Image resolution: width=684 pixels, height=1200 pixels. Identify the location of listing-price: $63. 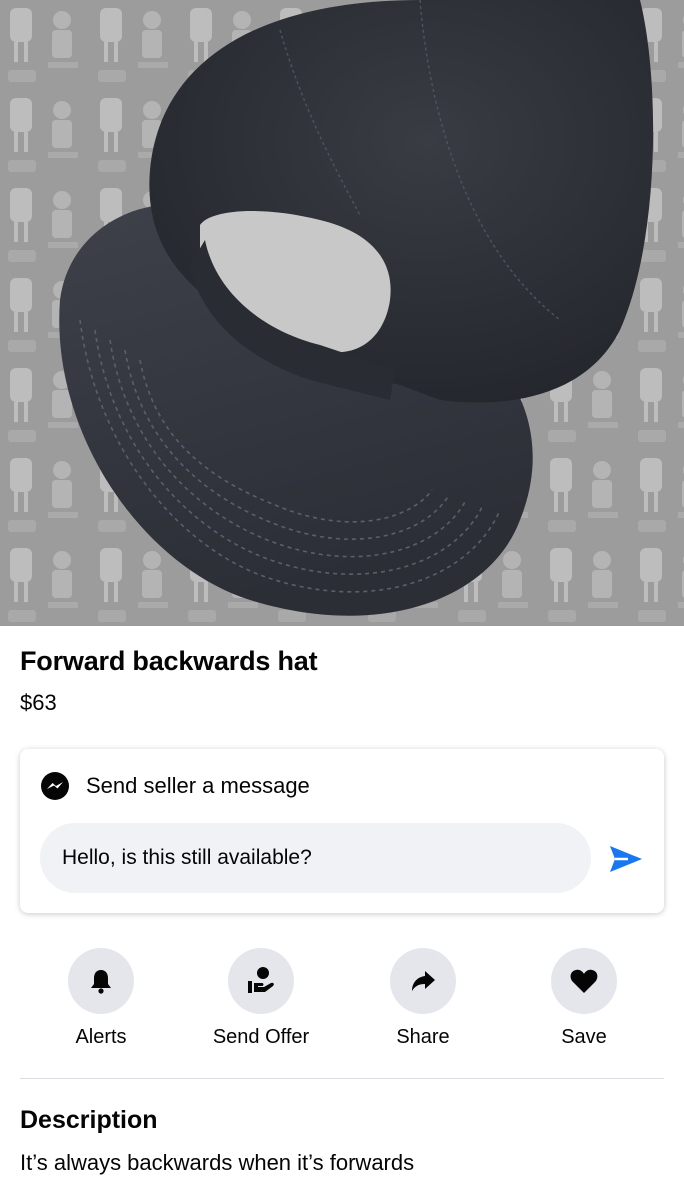
(38, 702).